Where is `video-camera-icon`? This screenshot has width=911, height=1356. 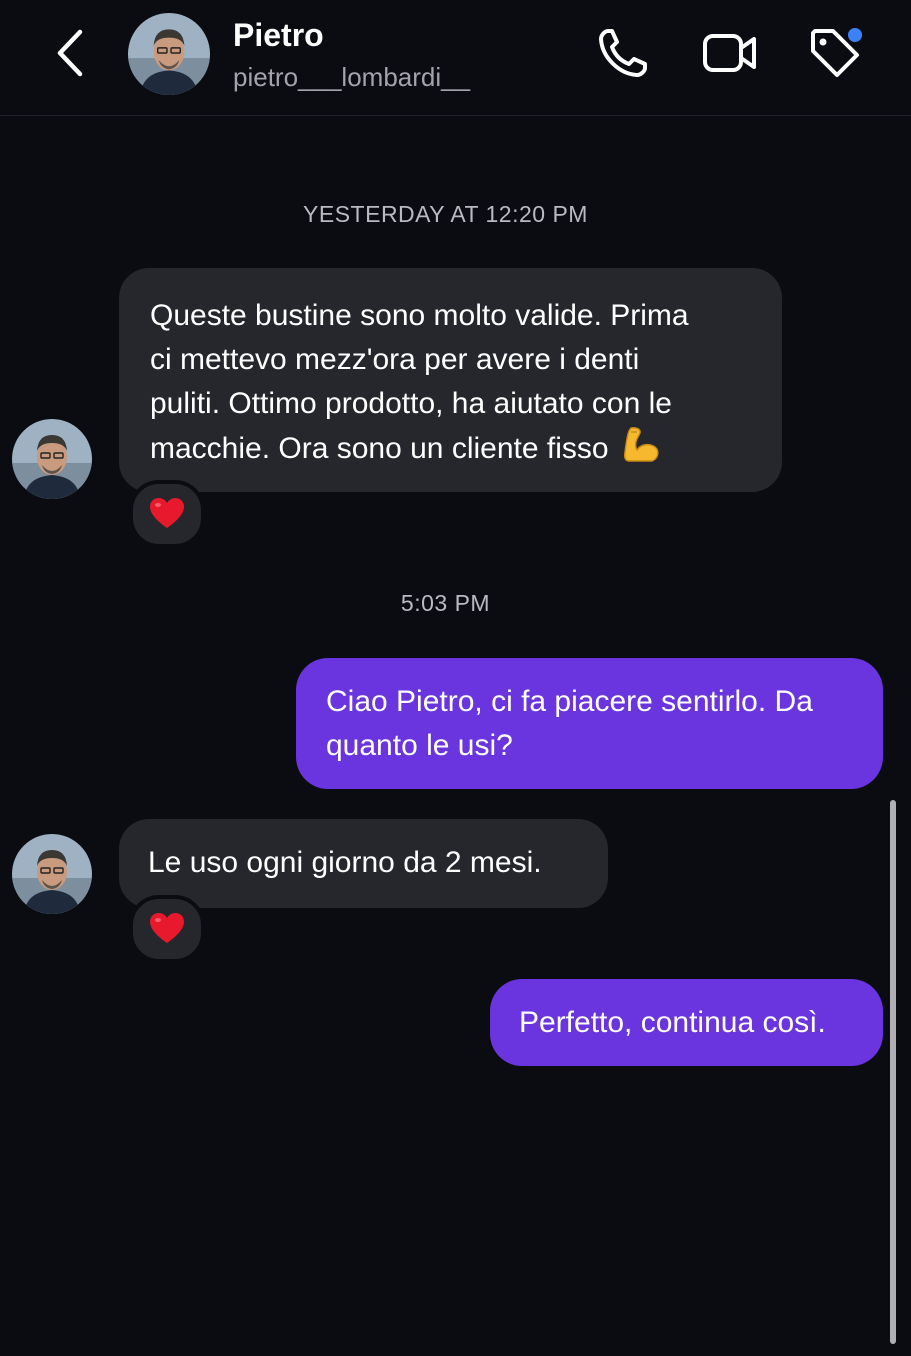 video-camera-icon is located at coordinates (729, 53).